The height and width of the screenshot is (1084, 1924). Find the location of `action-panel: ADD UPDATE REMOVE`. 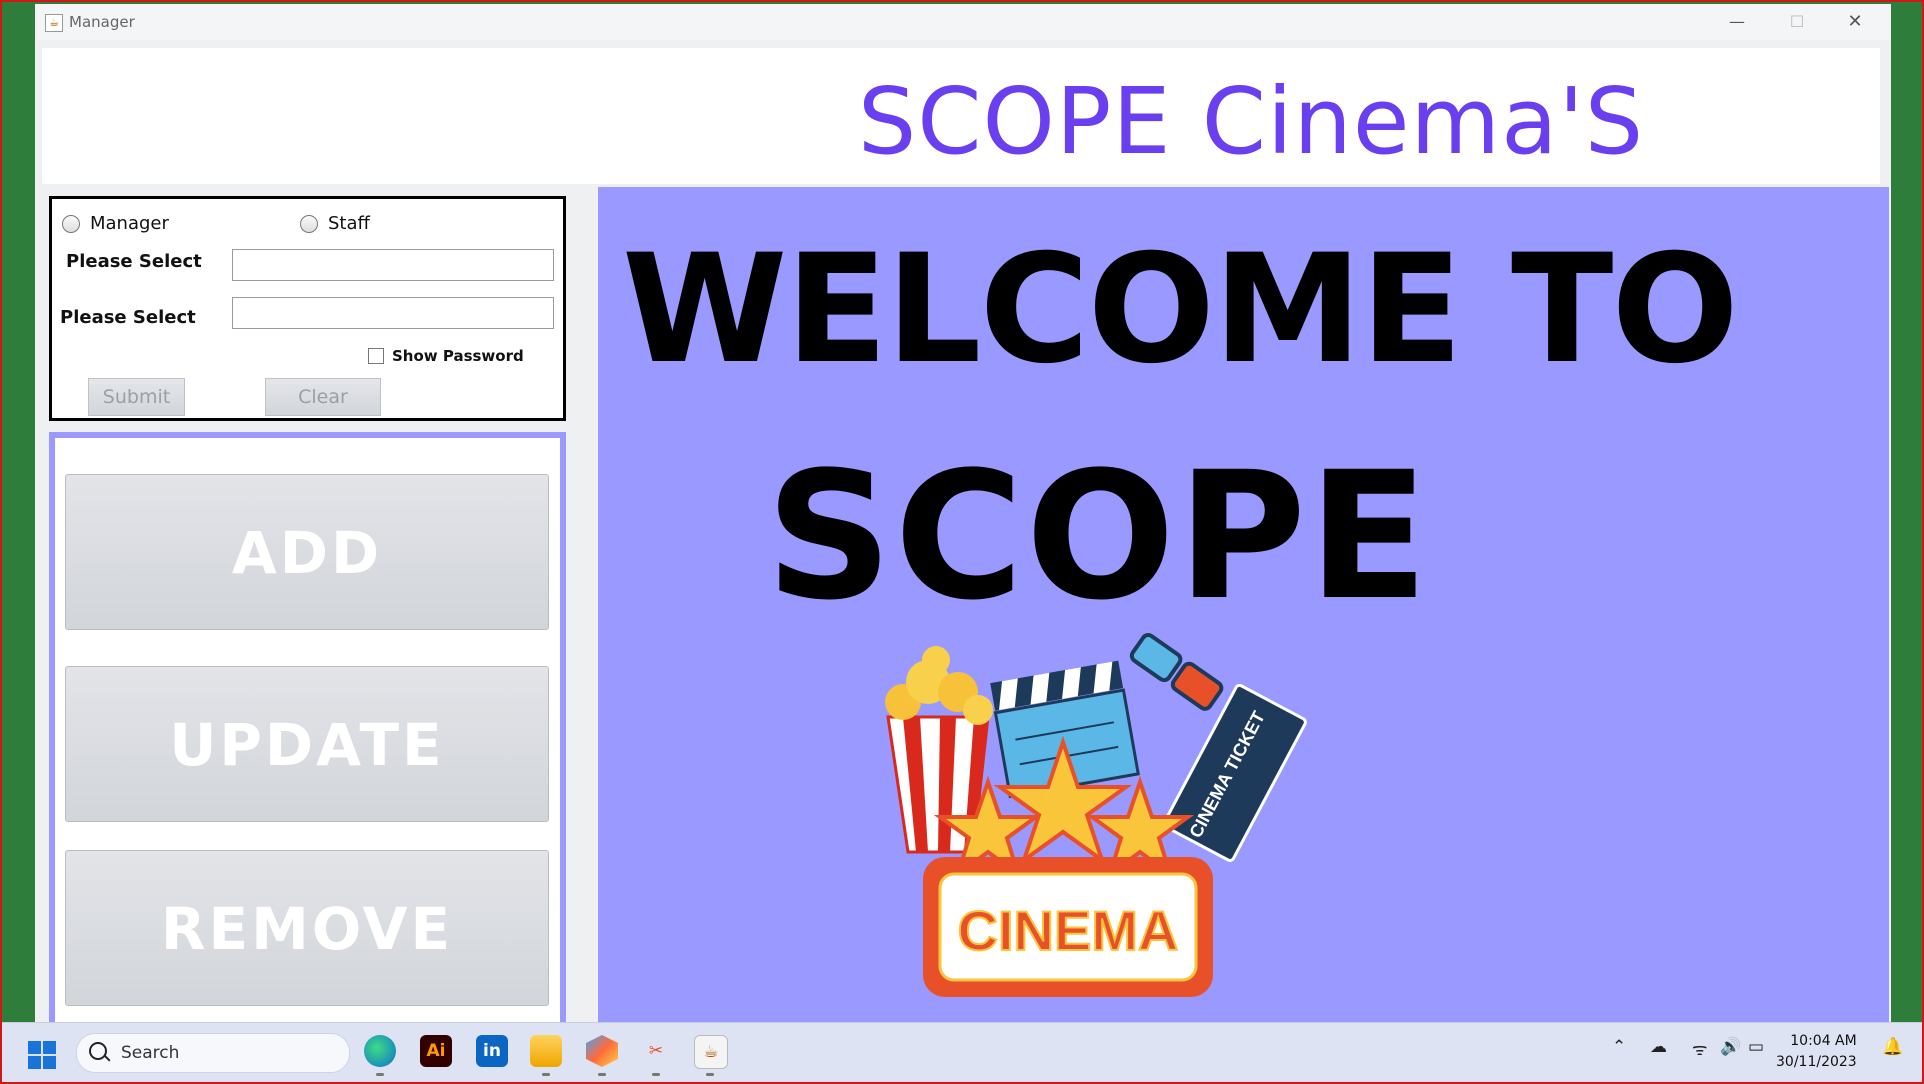

action-panel: ADD UPDATE REMOVE is located at coordinates (307, 727).